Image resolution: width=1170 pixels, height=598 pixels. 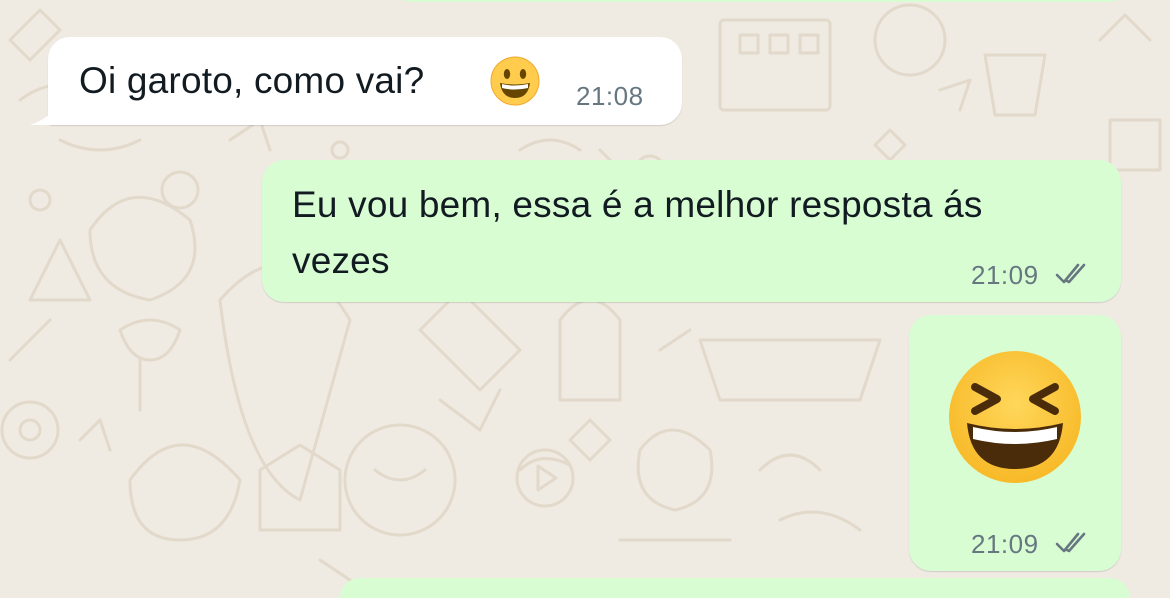 What do you see at coordinates (760, 1) in the screenshot?
I see `previous-message-bubble-edge` at bounding box center [760, 1].